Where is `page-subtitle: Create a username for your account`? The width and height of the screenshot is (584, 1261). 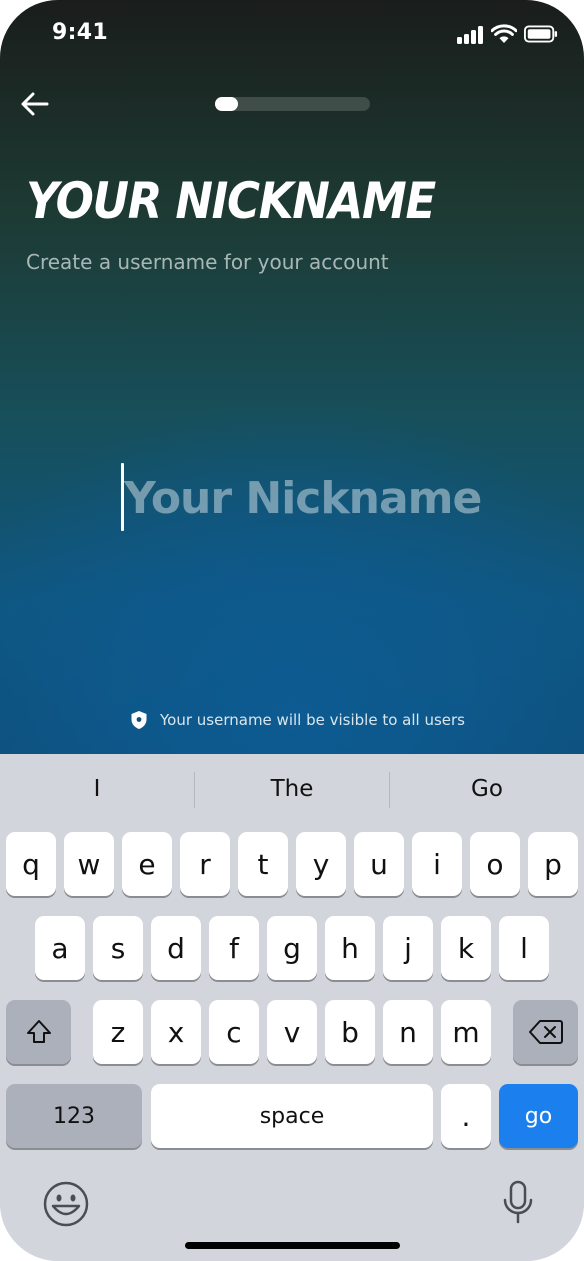
page-subtitle: Create a username for your account is located at coordinates (207, 262).